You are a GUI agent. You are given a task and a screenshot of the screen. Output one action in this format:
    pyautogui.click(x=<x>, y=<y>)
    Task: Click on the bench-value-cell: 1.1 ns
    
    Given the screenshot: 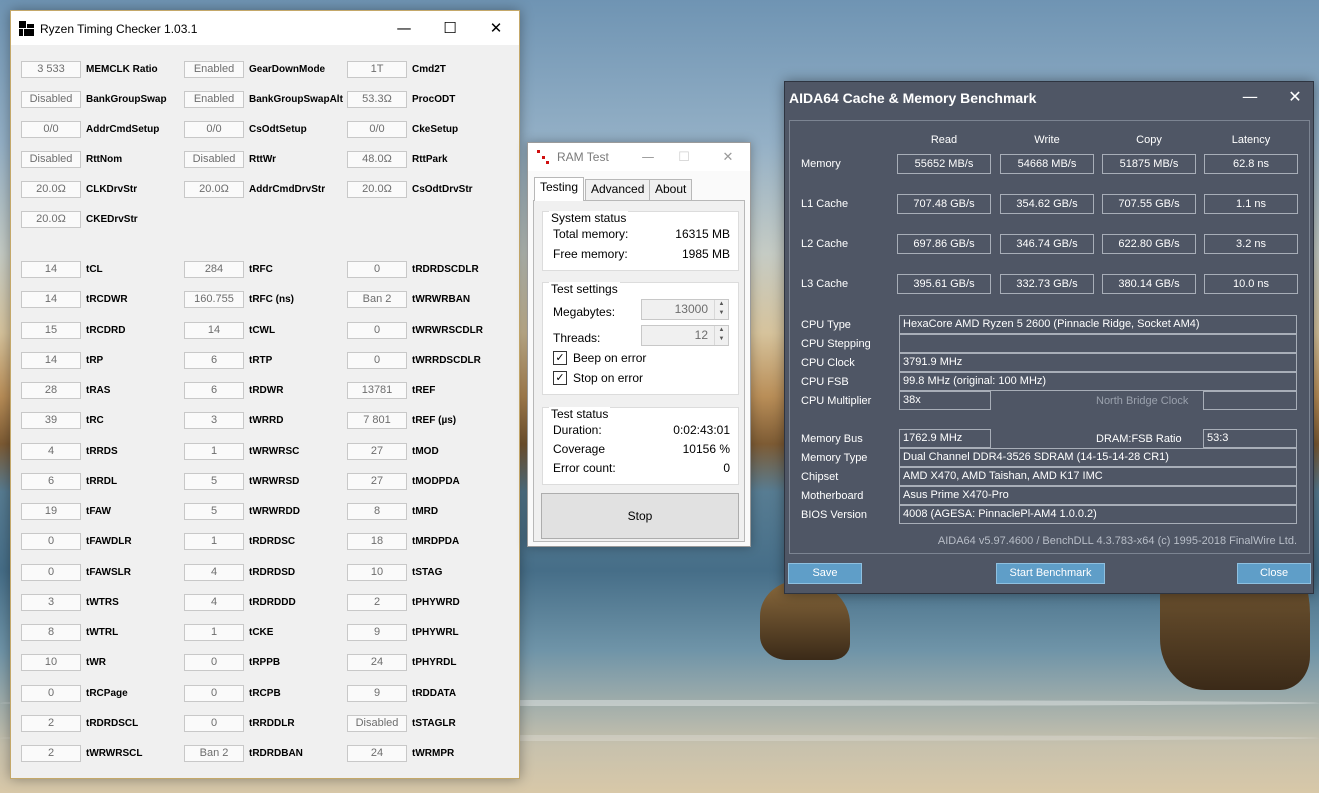 What is the action you would take?
    pyautogui.click(x=1251, y=204)
    